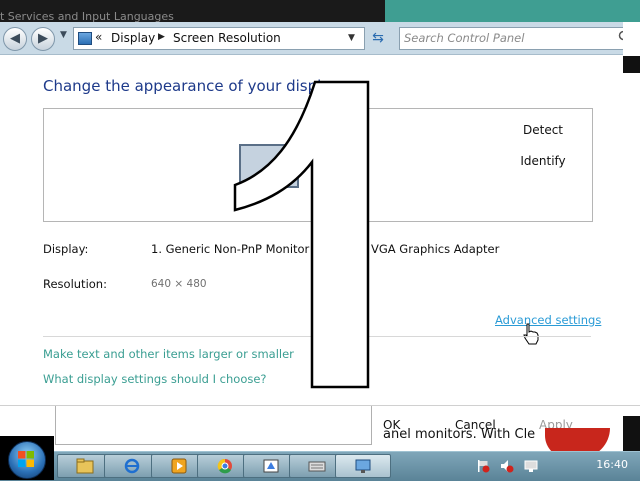  What do you see at coordinates (631, 64) in the screenshot?
I see `scrollbar-block` at bounding box center [631, 64].